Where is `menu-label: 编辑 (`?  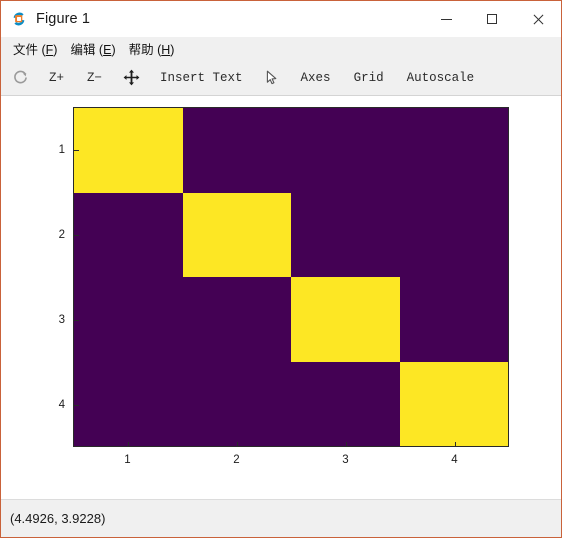
menu-label: 编辑 ( is located at coordinates (87, 49).